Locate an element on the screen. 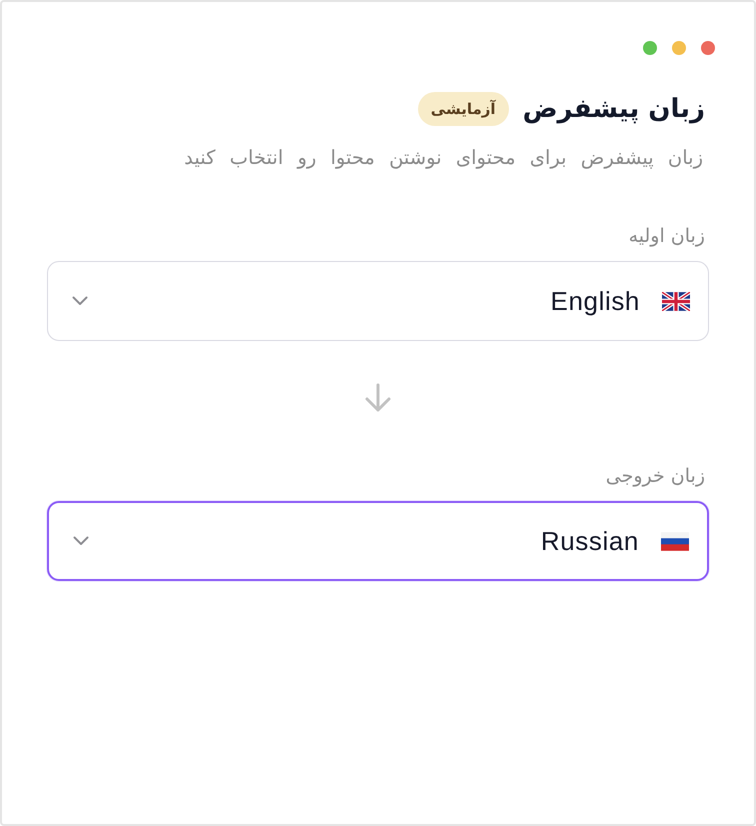 The width and height of the screenshot is (756, 826). maximize-icon is located at coordinates (650, 48).